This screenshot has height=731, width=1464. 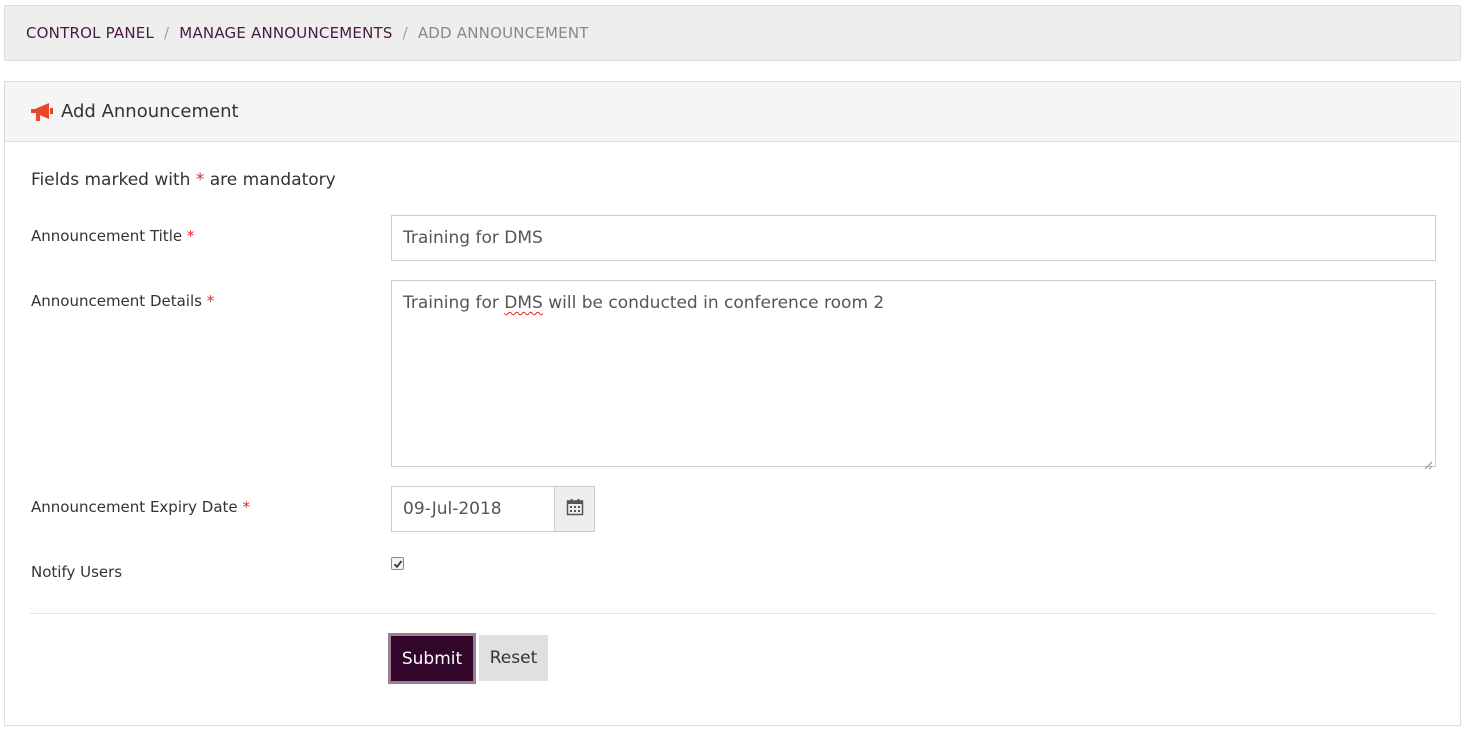 I want to click on announcement-title-input: Training for DMS, so click(x=913, y=238).